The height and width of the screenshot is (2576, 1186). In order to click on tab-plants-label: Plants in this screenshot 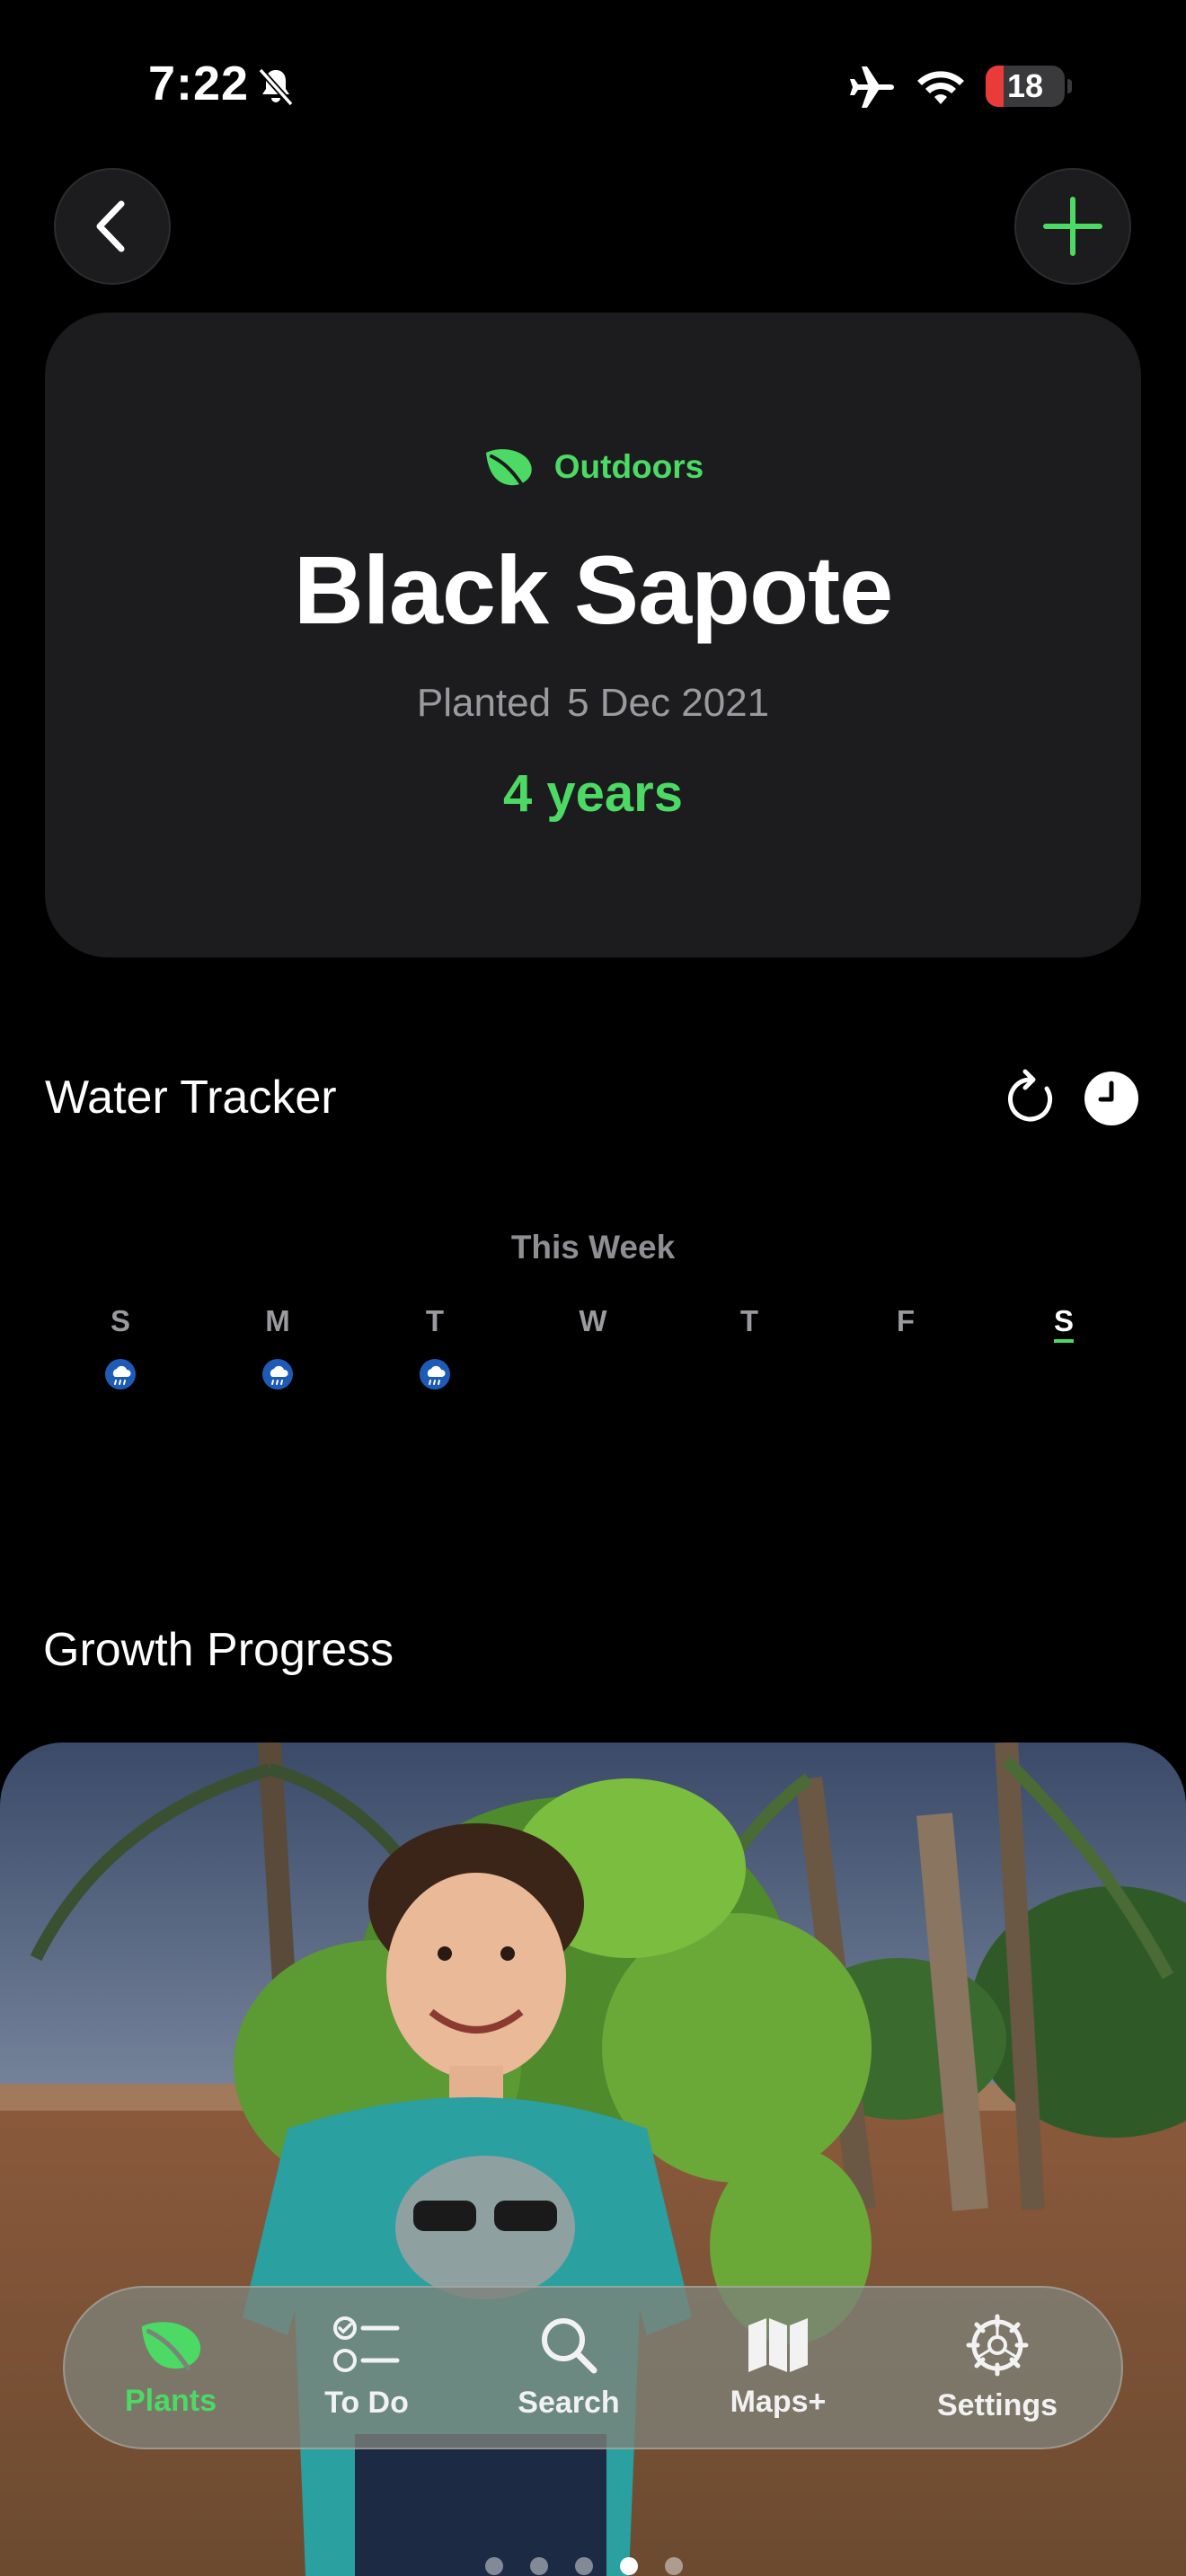, I will do `click(170, 2400)`.